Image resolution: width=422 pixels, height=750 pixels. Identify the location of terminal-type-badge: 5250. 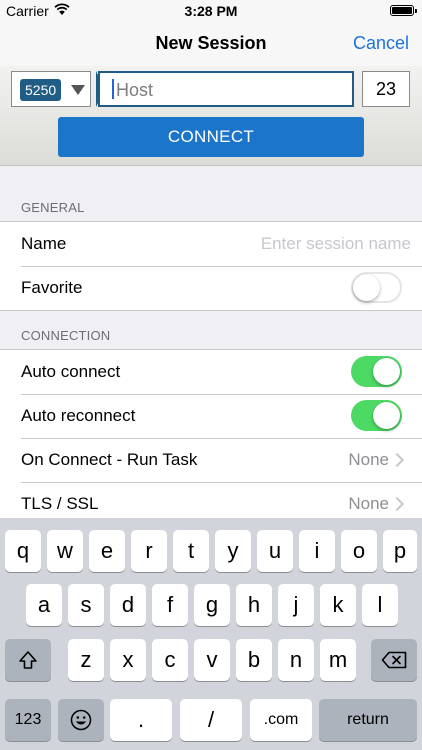
(41, 90).